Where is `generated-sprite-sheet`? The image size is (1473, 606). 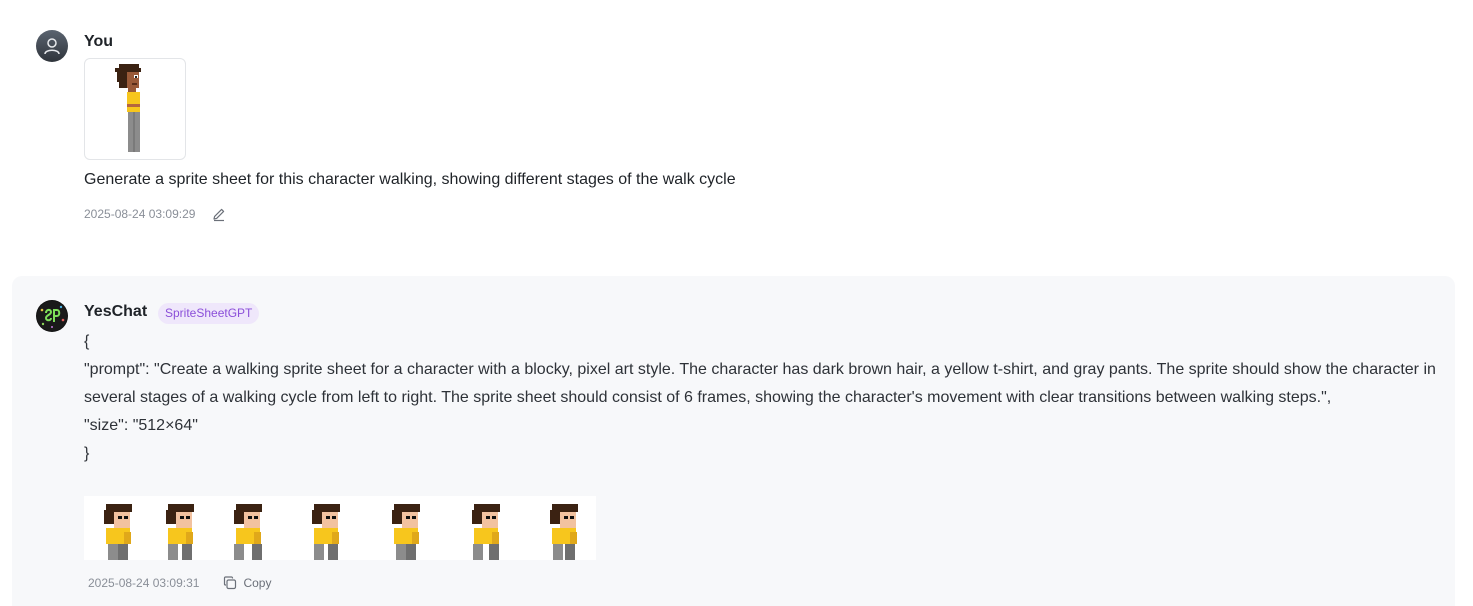 generated-sprite-sheet is located at coordinates (340, 528).